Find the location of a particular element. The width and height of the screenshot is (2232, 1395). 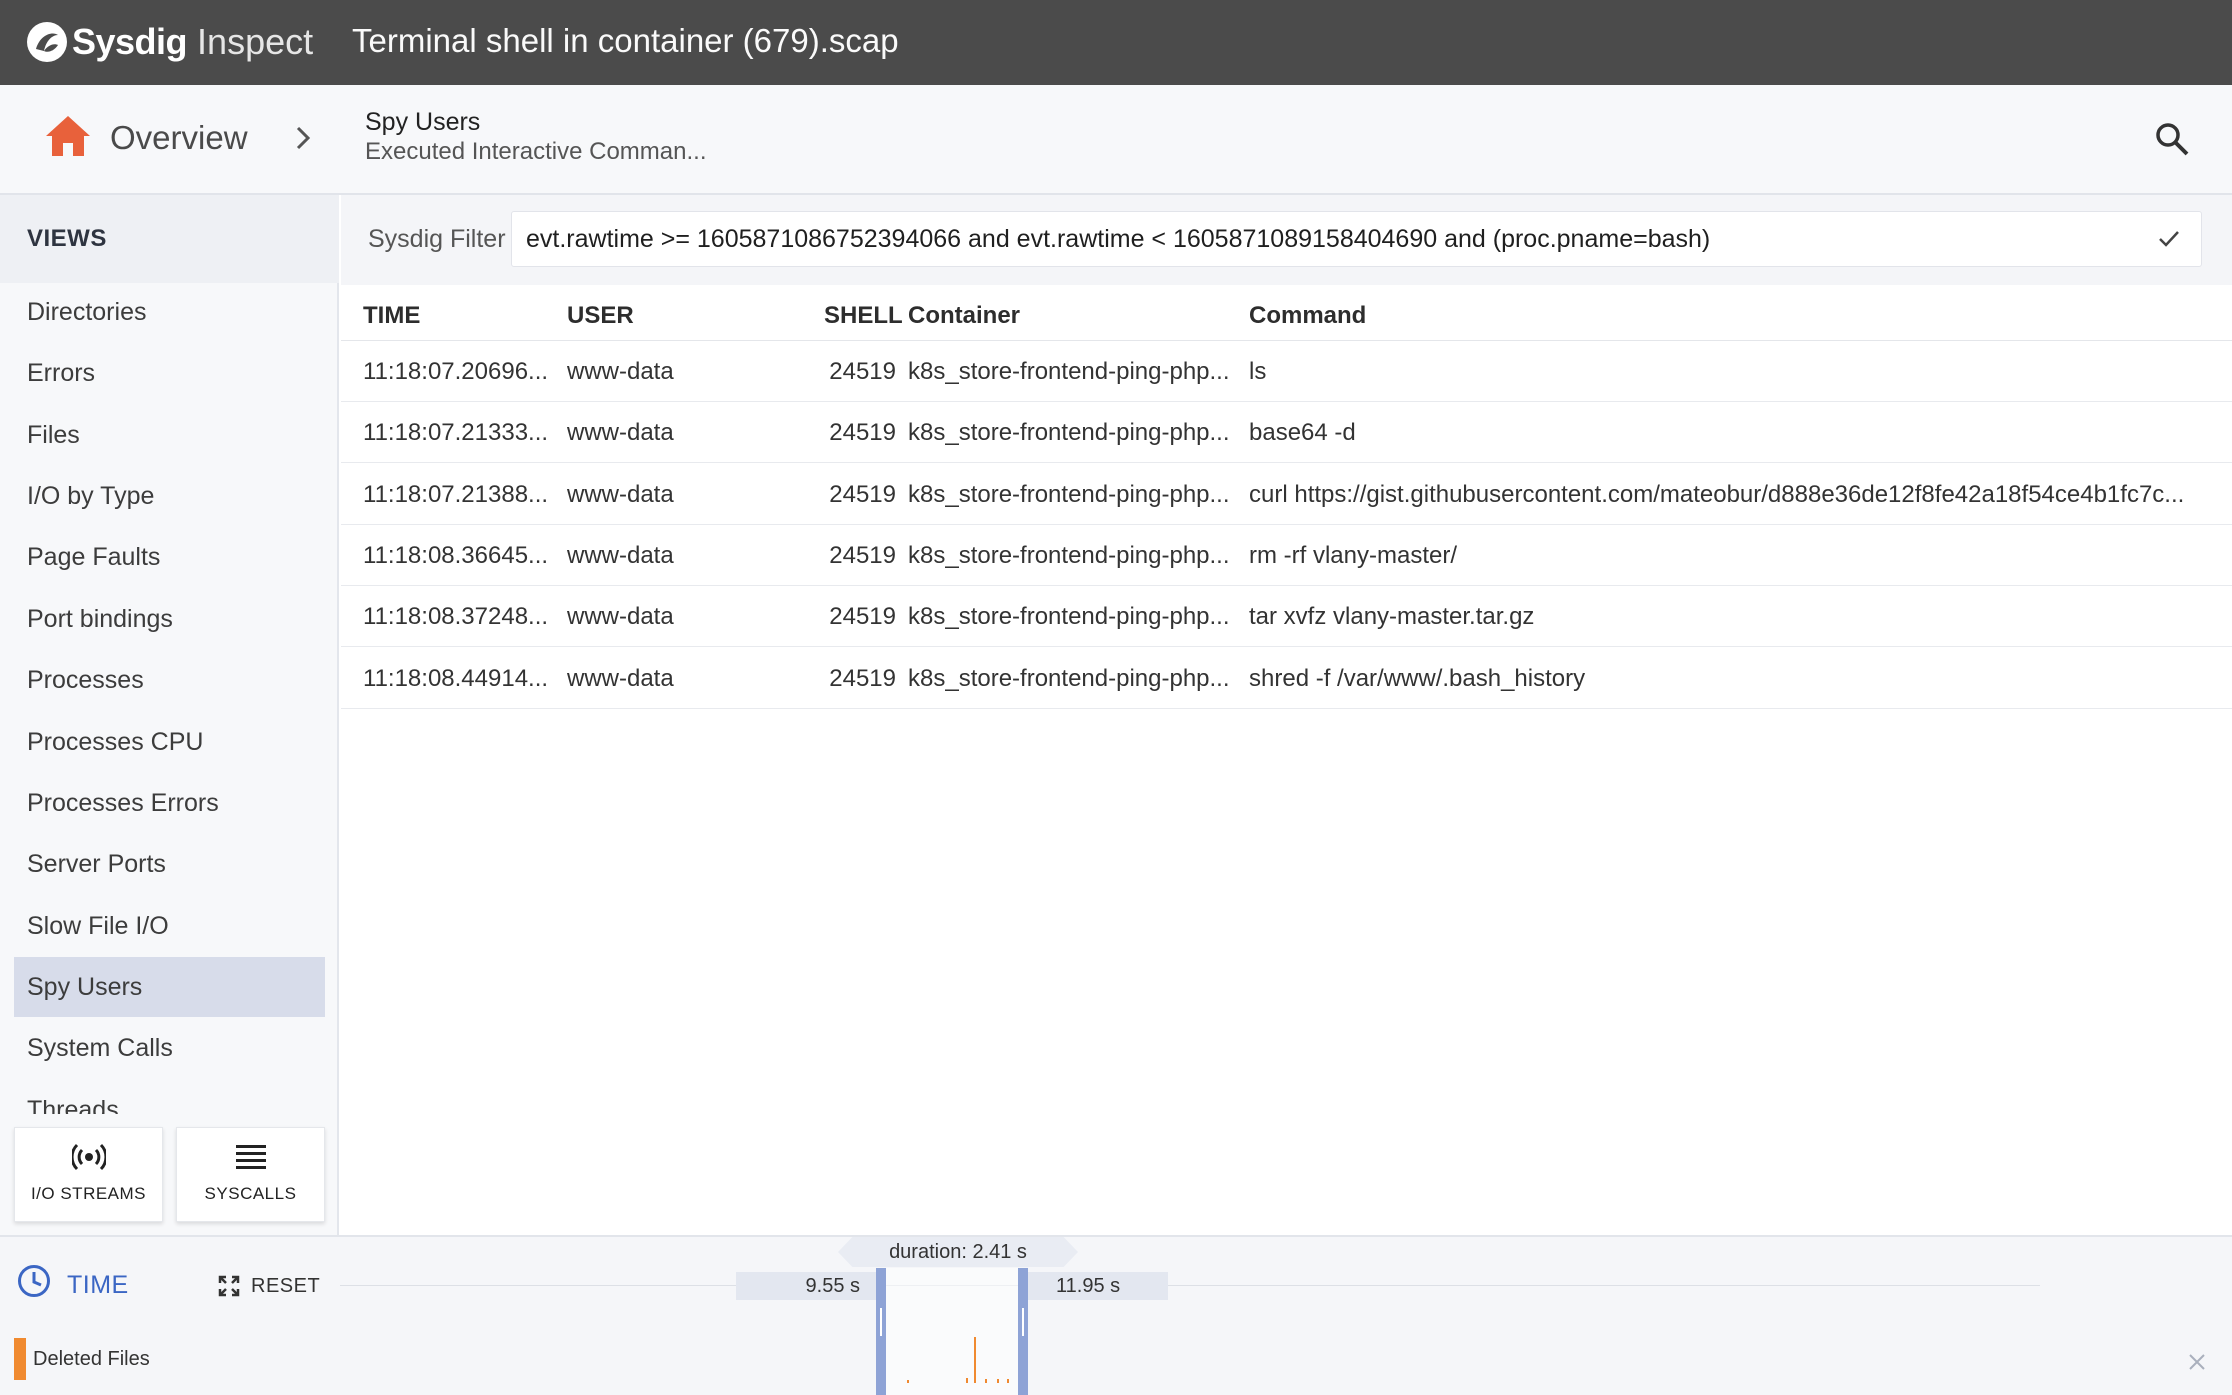

range-start-handle is located at coordinates (881, 1331).